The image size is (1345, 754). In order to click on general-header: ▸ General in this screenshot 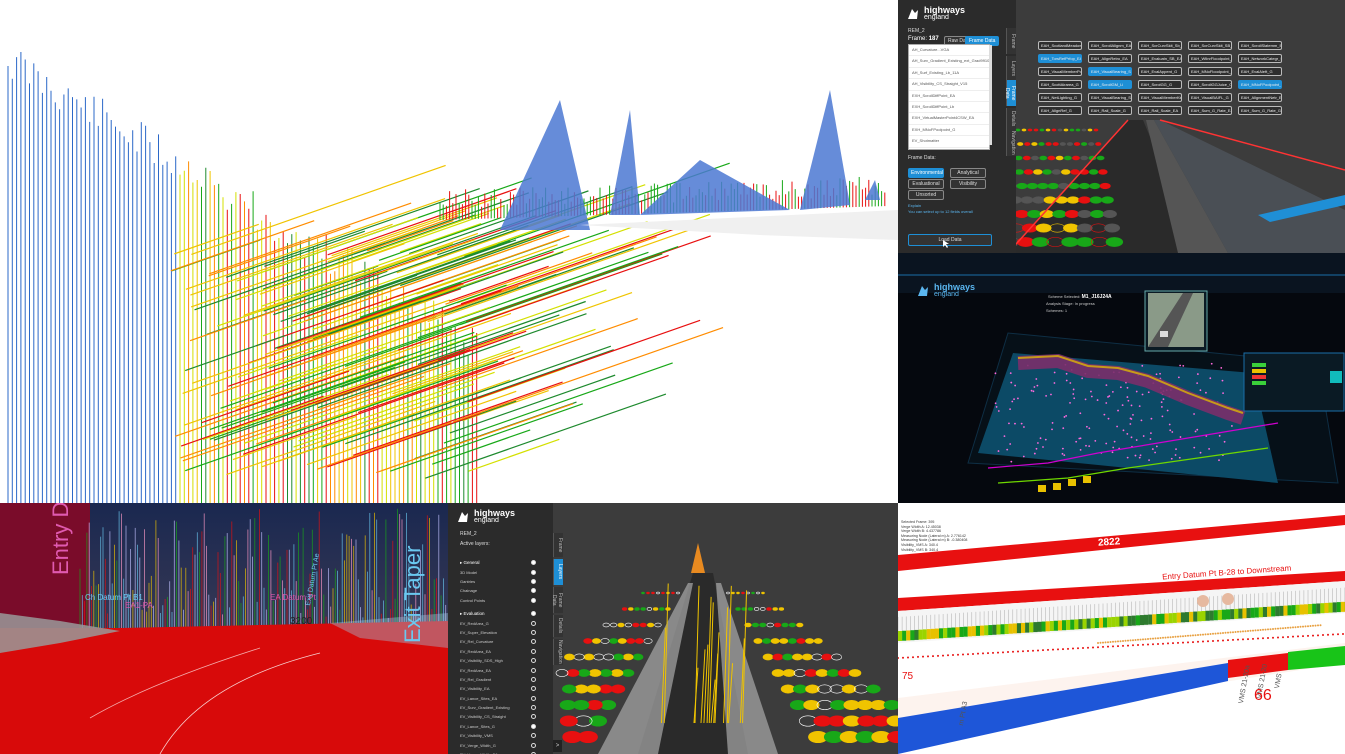, I will do `click(500, 562)`.